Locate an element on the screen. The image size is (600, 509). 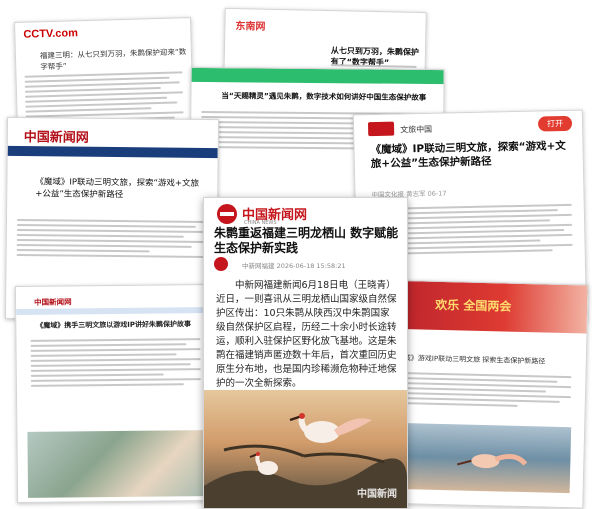
author-avatar is located at coordinates (221, 264).